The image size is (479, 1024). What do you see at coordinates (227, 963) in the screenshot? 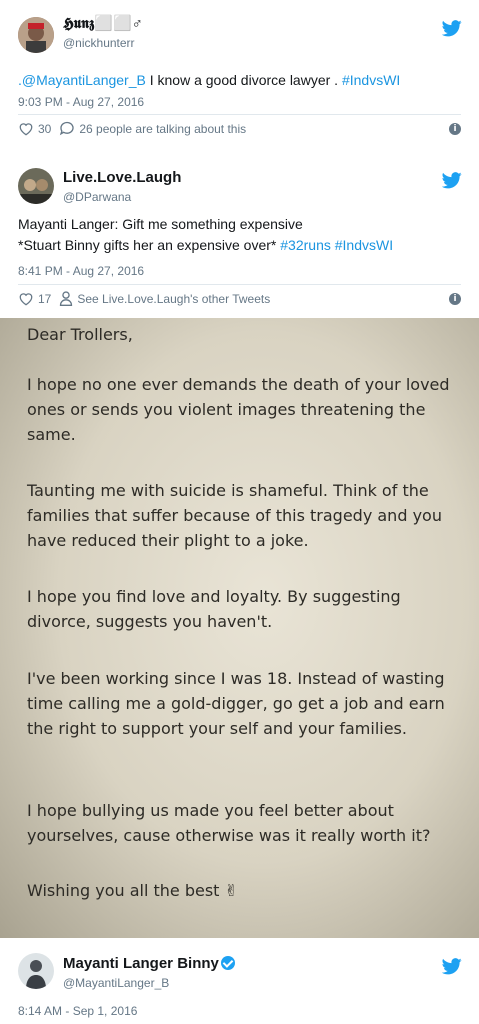
I see `verified-badge-icon` at bounding box center [227, 963].